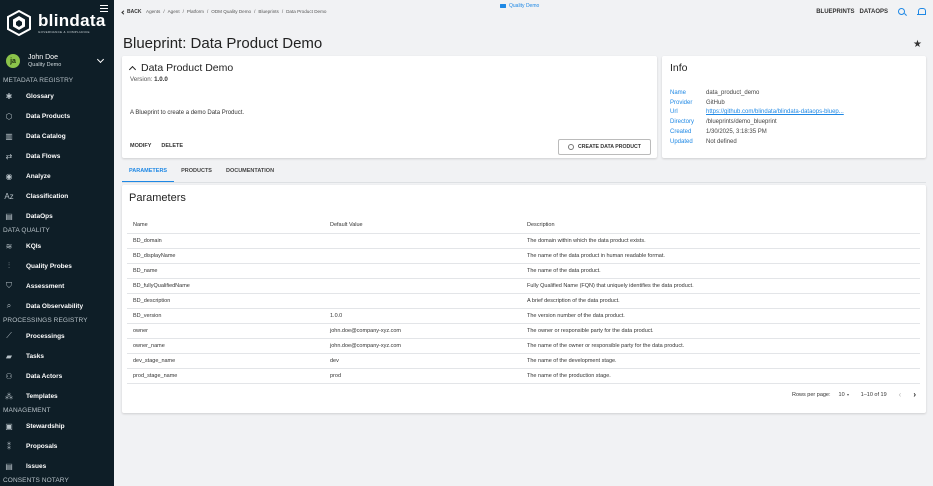  Describe the element at coordinates (268, 11) in the screenshot. I see `breadcrumb-item: Blueprints` at that location.